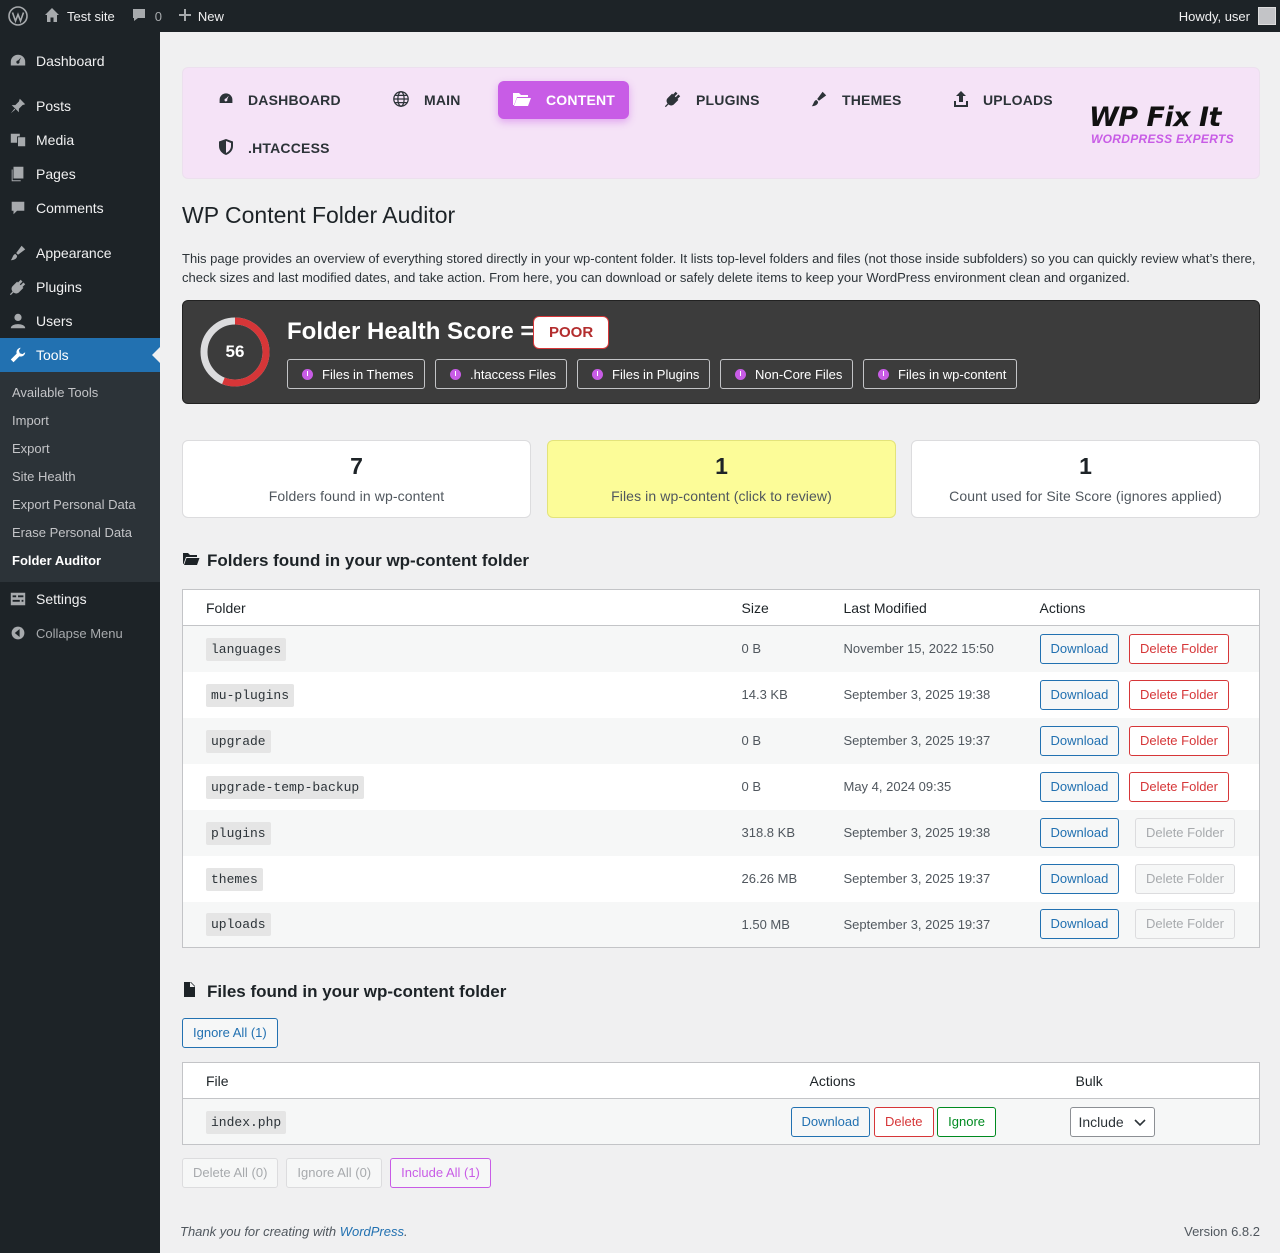  I want to click on issue-files-in-themes: Files in Themes, so click(356, 374).